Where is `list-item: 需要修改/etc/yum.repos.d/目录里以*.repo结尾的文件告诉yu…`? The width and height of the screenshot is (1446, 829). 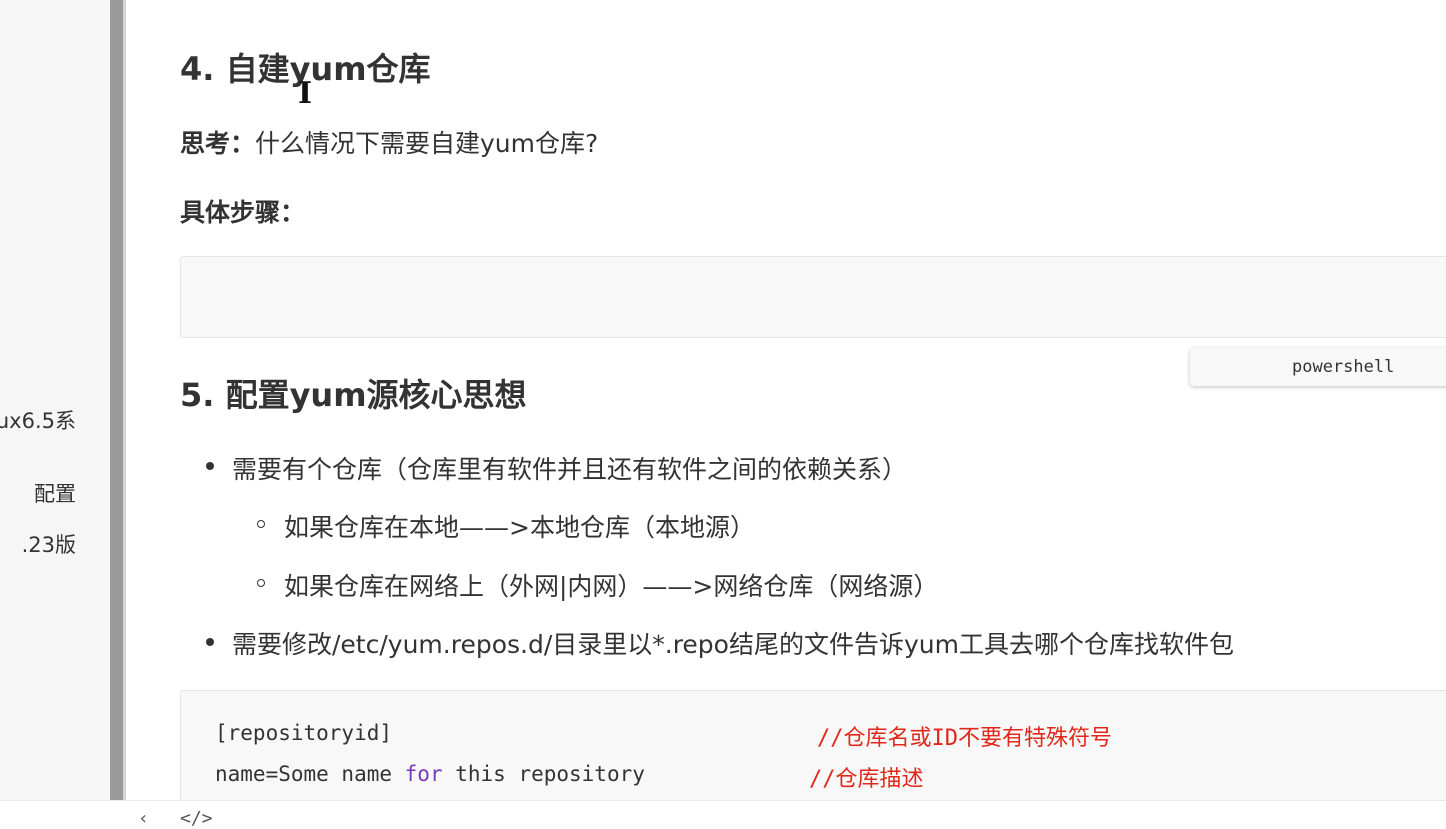
list-item: 需要修改/etc/yum.repos.d/目录里以*.repo结尾的文件告诉yu… is located at coordinates (733, 644).